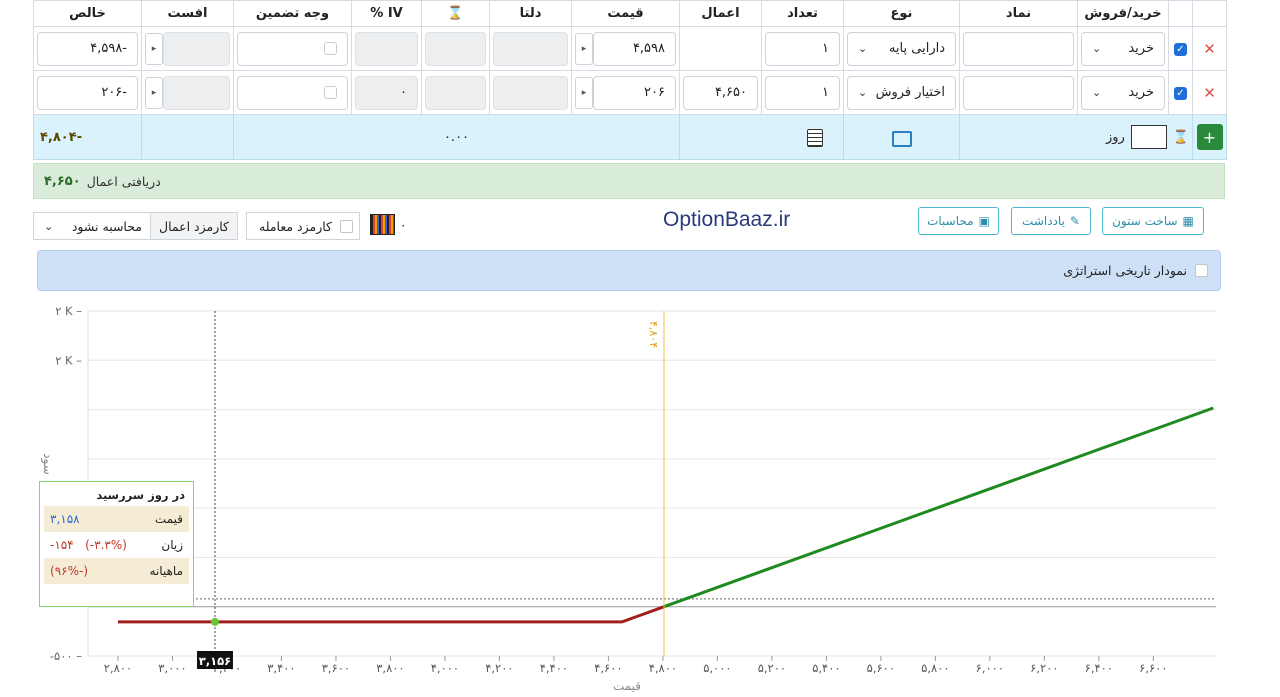 Image resolution: width=1280 pixels, height=697 pixels. Describe the element at coordinates (608, 668) in the screenshot. I see `x-tick-label: ۴,۶۰۰` at that location.